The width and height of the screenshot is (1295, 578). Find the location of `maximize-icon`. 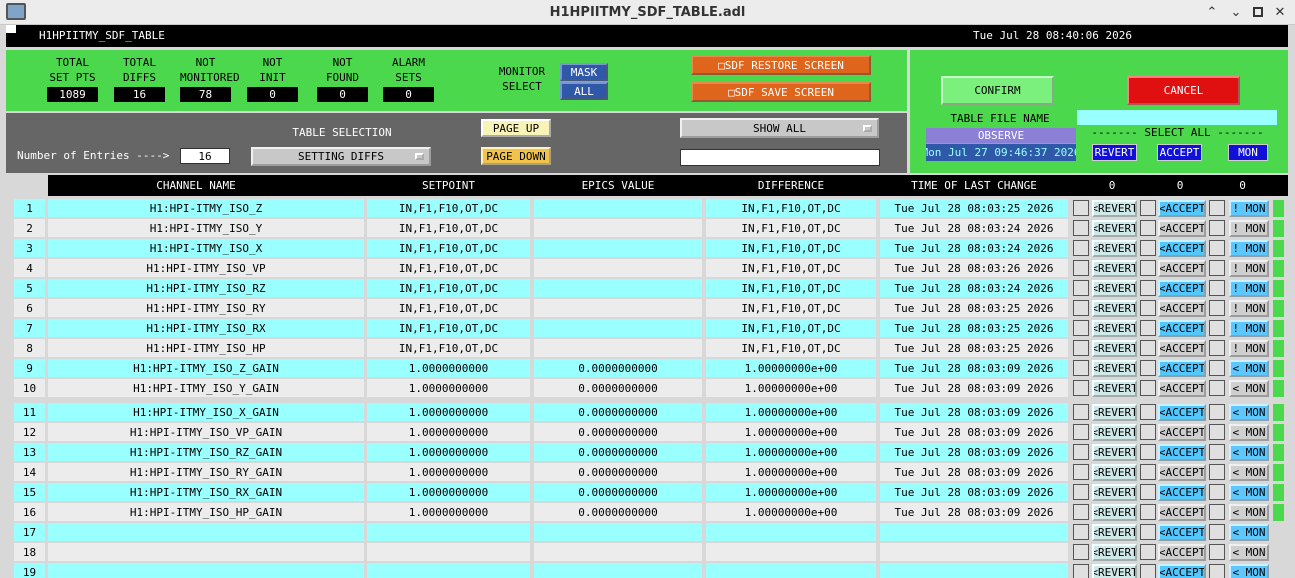

maximize-icon is located at coordinates (1258, 12).